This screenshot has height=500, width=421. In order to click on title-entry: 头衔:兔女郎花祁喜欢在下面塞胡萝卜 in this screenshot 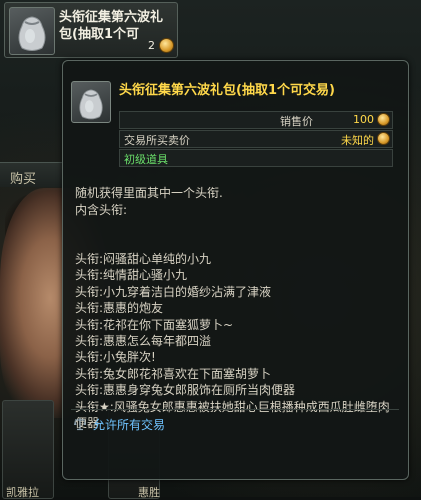, I will do `click(173, 373)`.